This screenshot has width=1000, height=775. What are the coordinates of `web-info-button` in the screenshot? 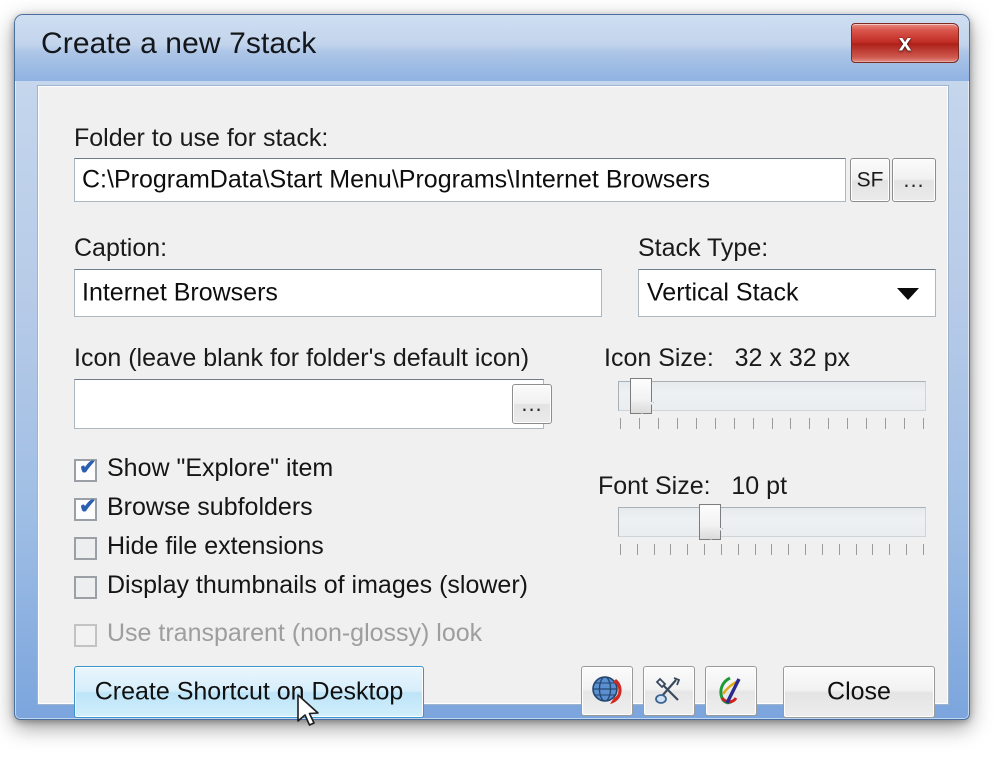 It's located at (607, 691).